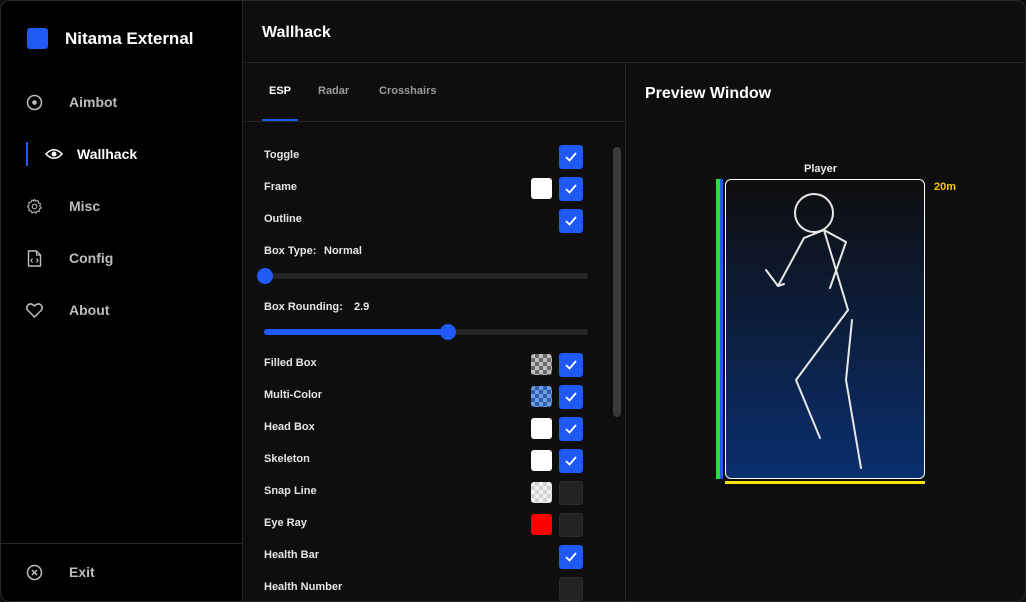 This screenshot has height=602, width=1026. What do you see at coordinates (424, 397) in the screenshot?
I see `multi-color-row: Multi-Color` at bounding box center [424, 397].